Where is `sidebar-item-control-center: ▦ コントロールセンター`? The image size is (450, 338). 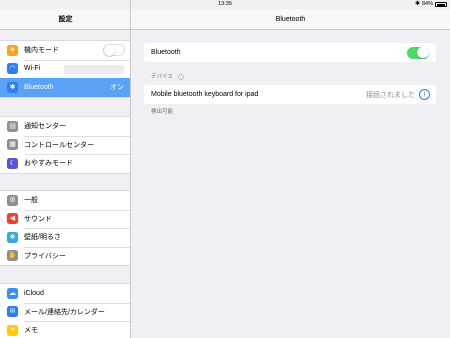 sidebar-item-control-center: ▦ コントロールセンター is located at coordinates (65, 145).